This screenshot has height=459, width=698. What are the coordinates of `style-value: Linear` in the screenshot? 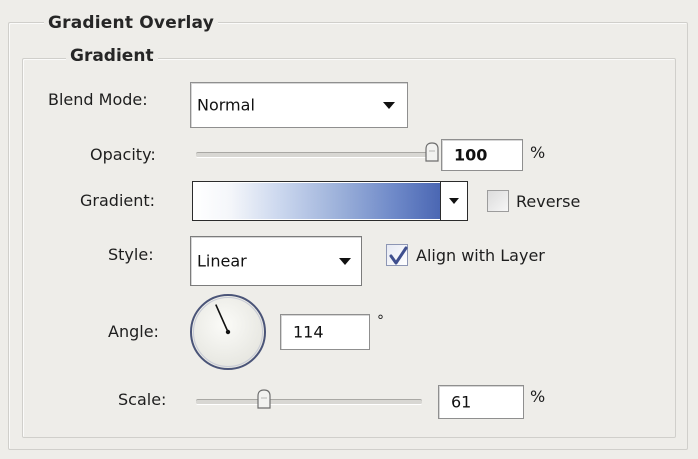 It's located at (222, 261).